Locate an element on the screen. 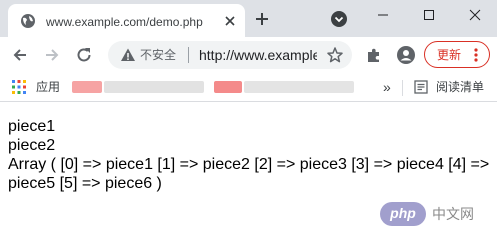 The width and height of the screenshot is (497, 246). warning-icon is located at coordinates (128, 55).